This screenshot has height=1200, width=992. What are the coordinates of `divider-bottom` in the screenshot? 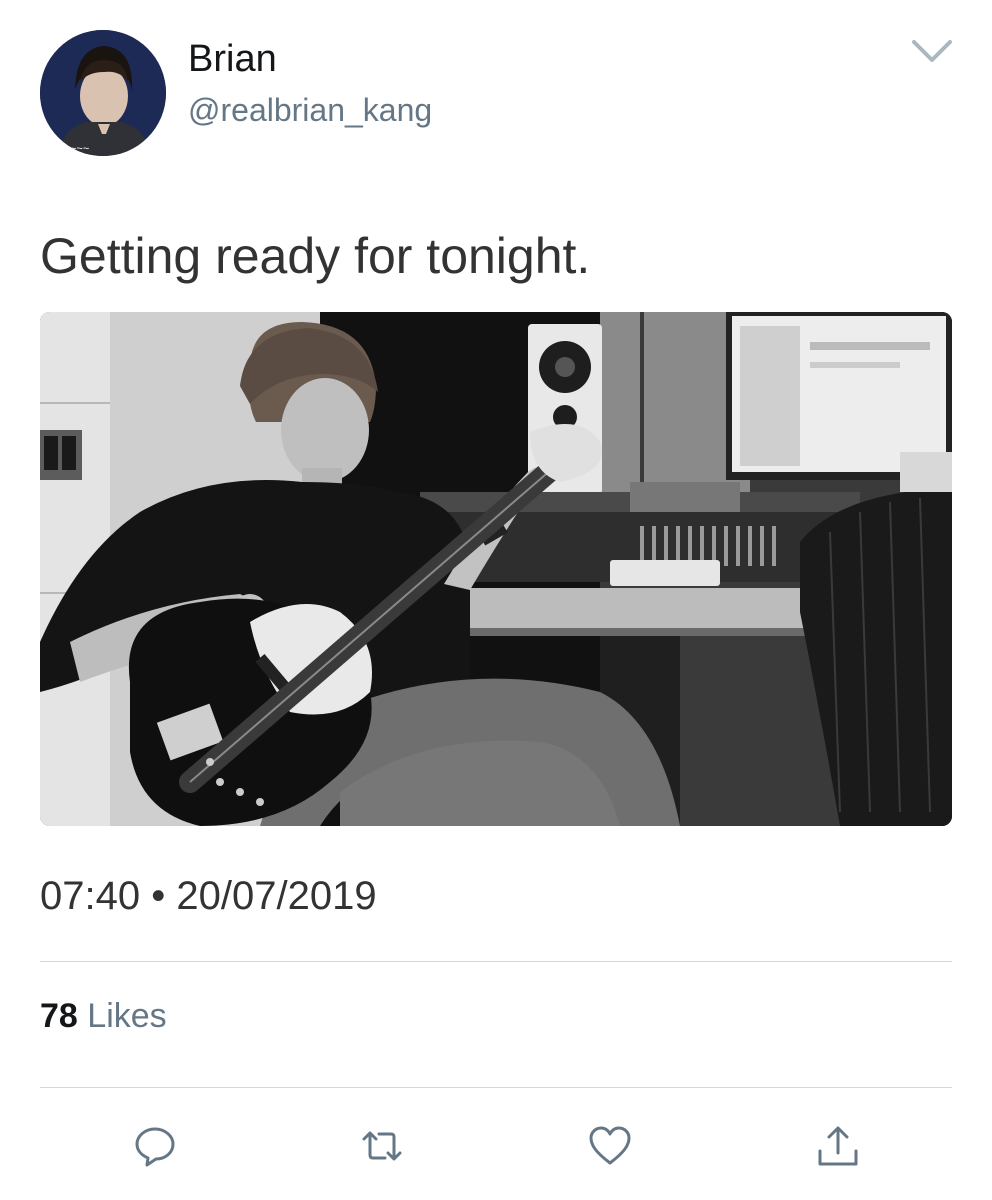 It's located at (496, 1087).